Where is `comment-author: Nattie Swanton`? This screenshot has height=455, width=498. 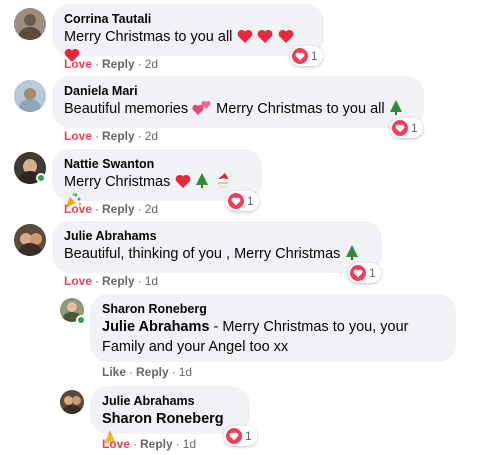 comment-author: Nattie Swanton is located at coordinates (157, 164).